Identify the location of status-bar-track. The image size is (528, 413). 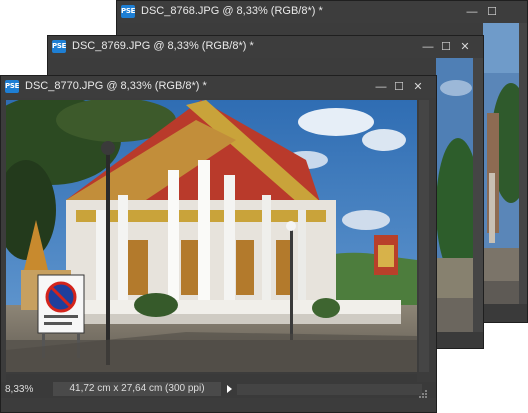
(329, 389).